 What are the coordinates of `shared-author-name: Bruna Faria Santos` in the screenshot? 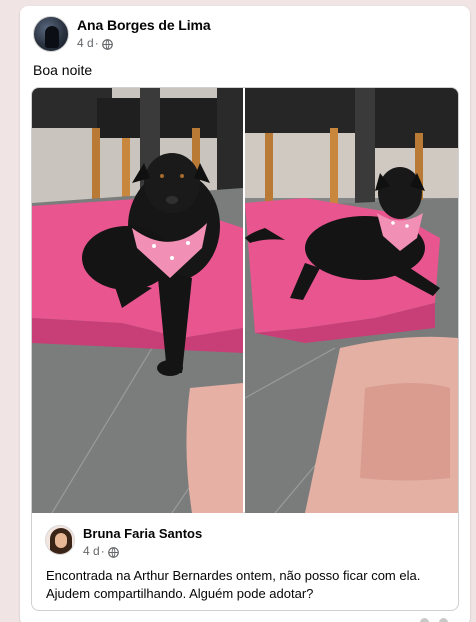 It's located at (142, 533).